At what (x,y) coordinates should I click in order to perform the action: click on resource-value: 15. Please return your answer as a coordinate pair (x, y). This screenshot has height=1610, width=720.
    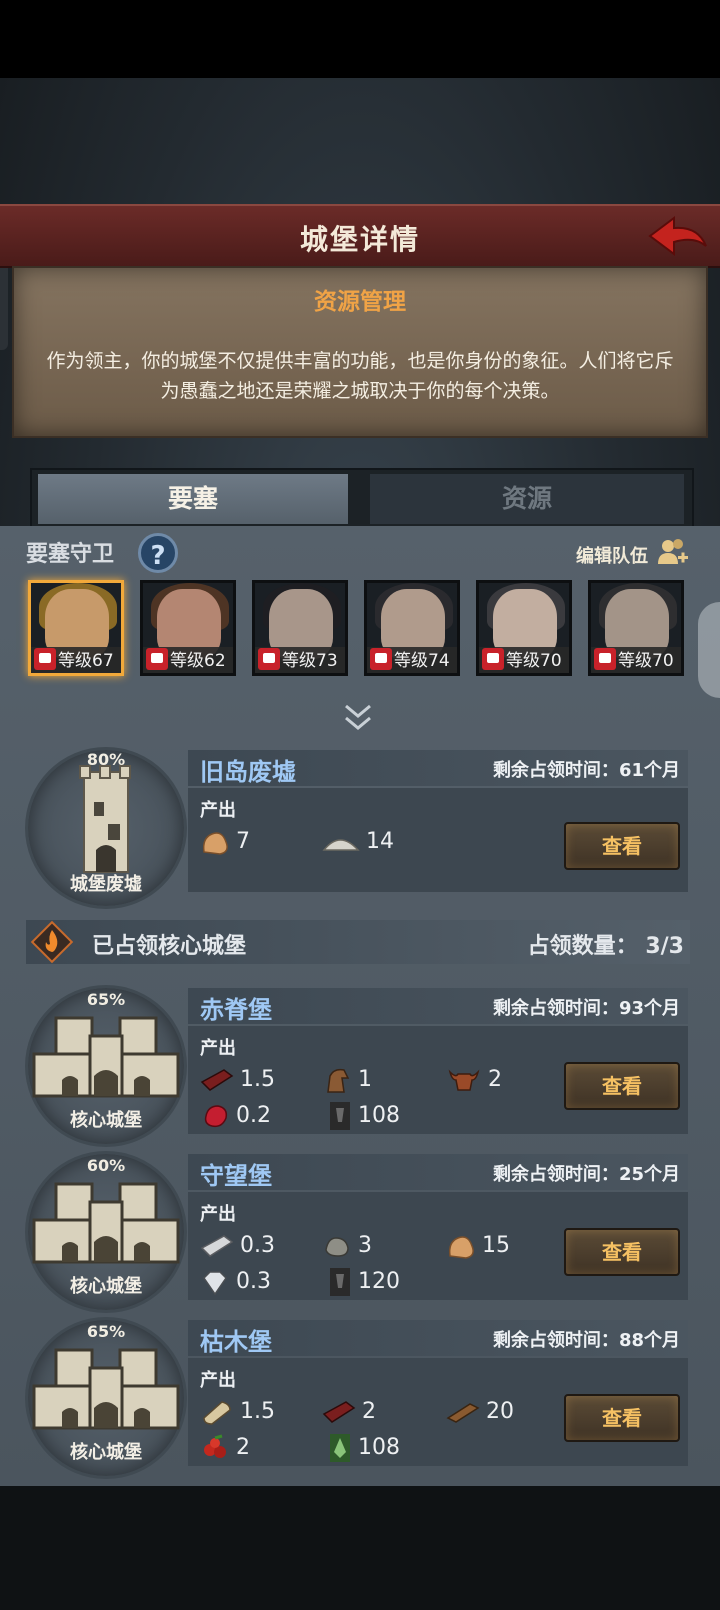
    Looking at the image, I should click on (496, 1245).